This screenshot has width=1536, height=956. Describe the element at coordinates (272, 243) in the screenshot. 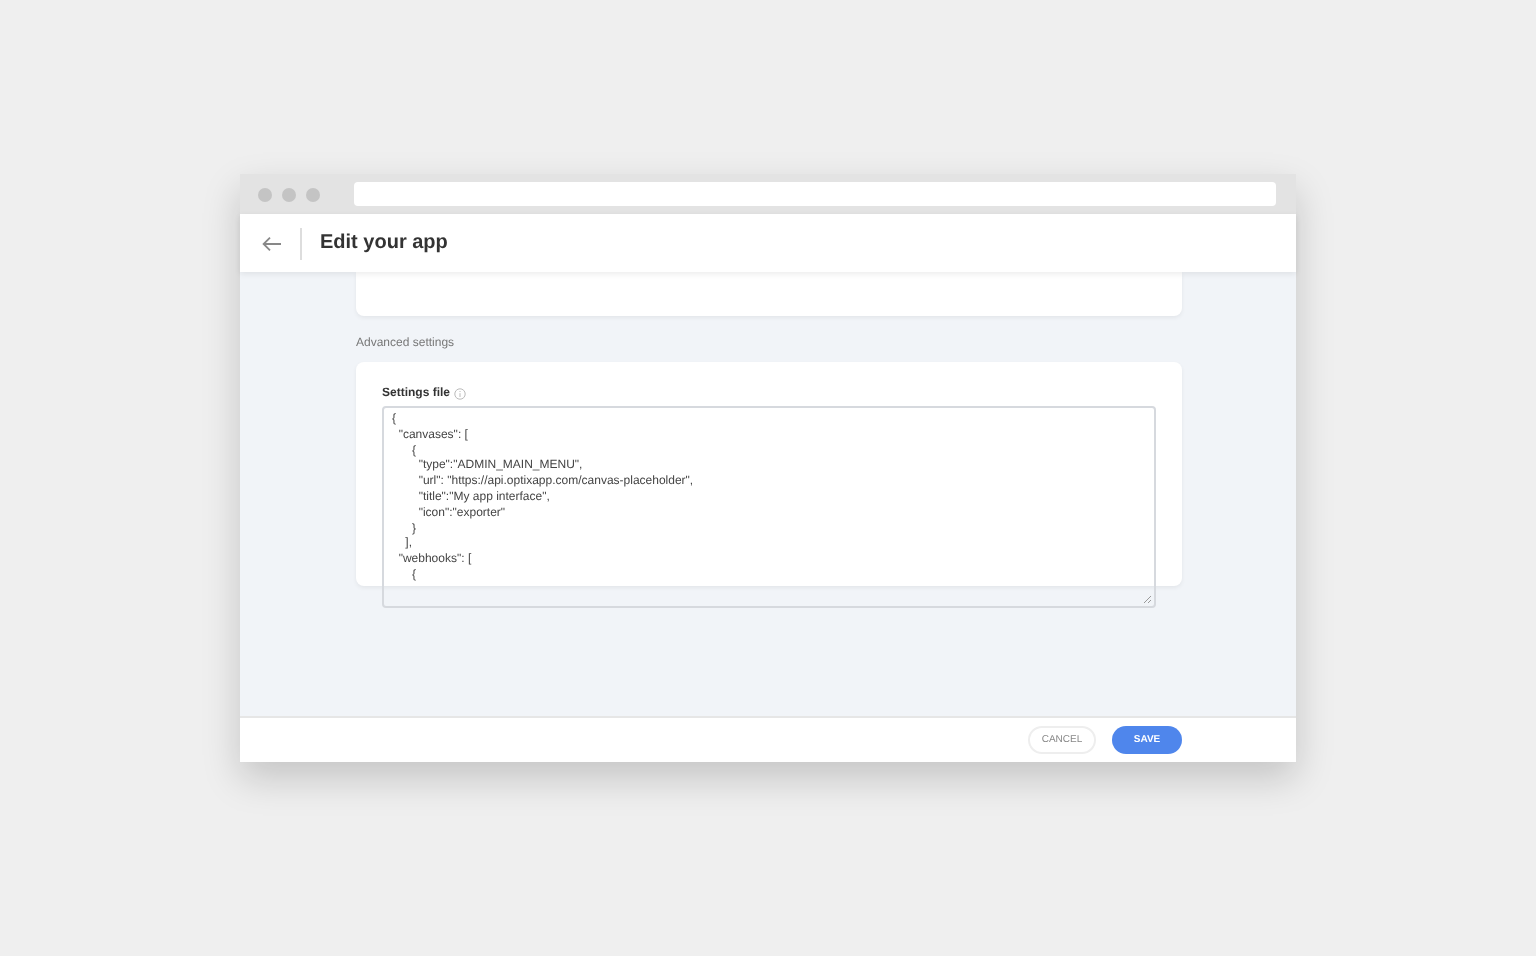

I see `back-arrow-icon` at that location.